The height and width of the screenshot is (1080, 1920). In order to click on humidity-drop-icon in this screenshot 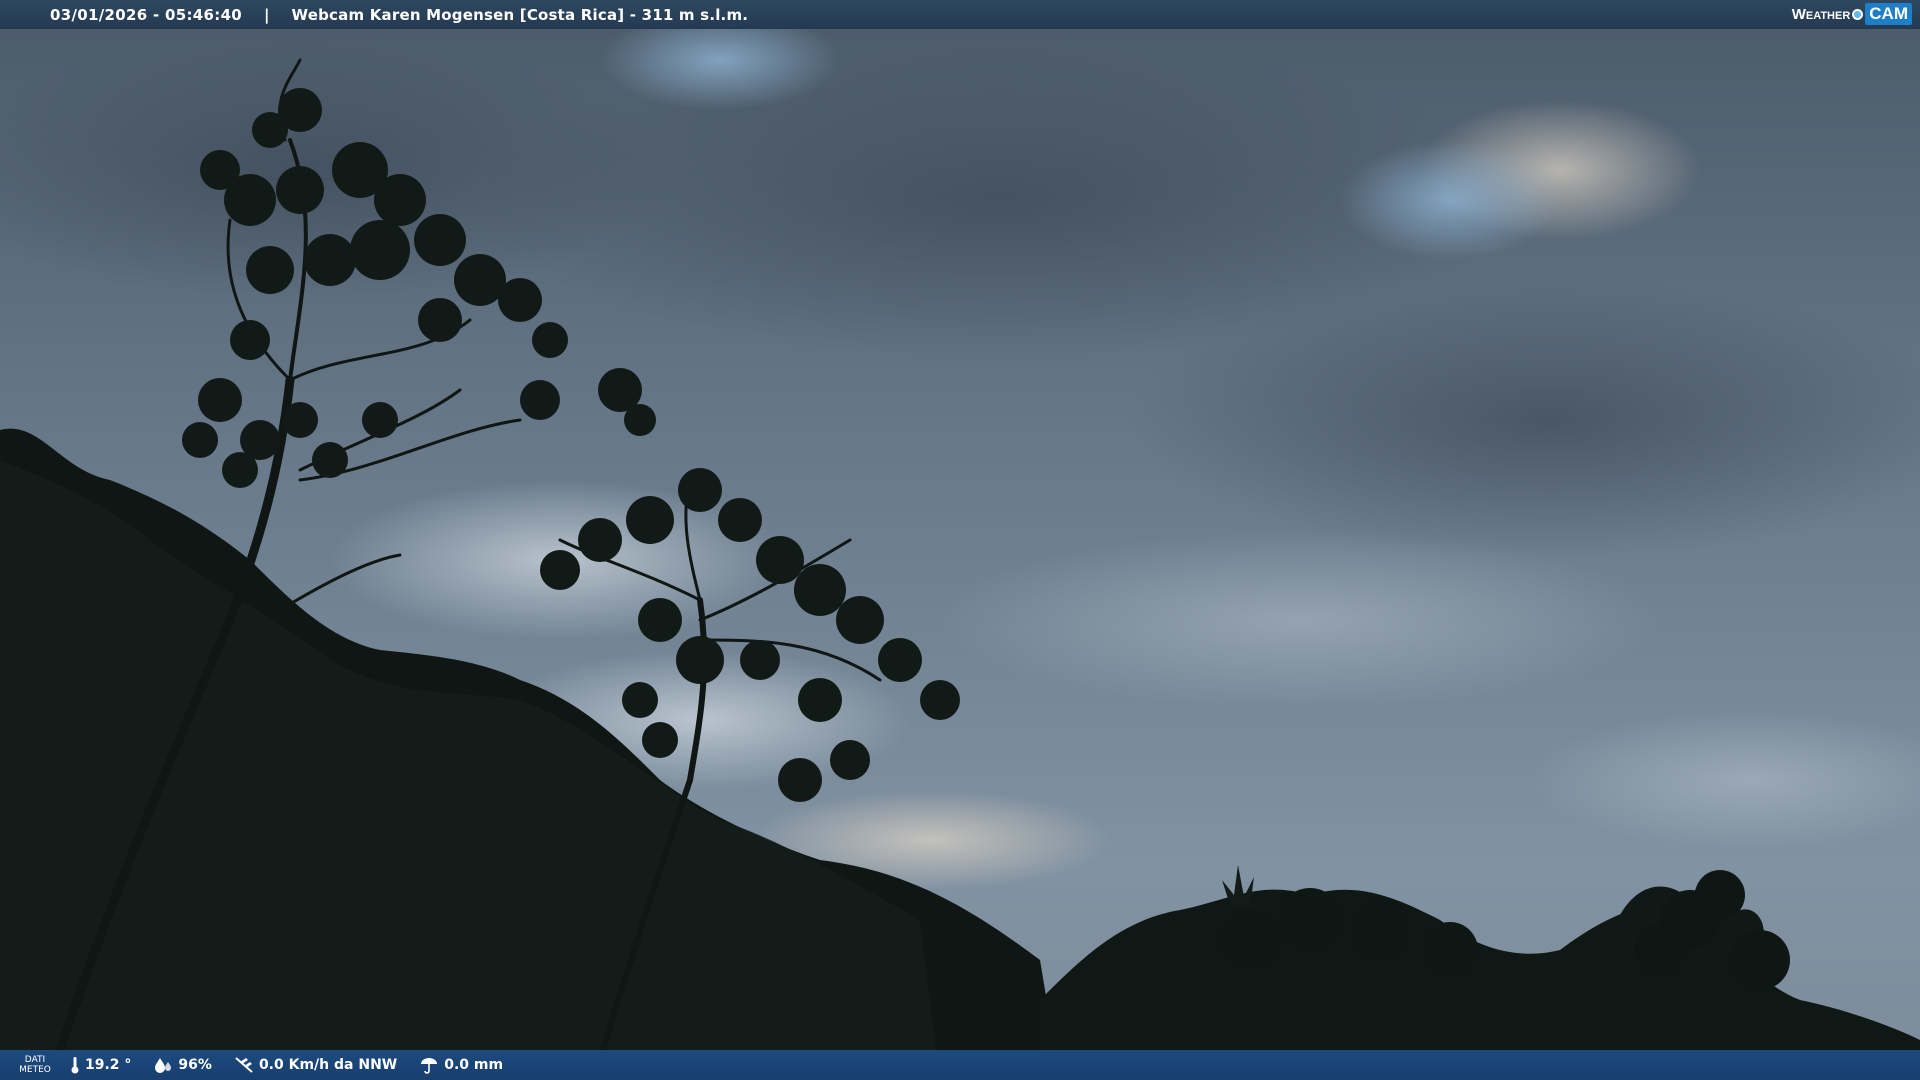, I will do `click(163, 1065)`.